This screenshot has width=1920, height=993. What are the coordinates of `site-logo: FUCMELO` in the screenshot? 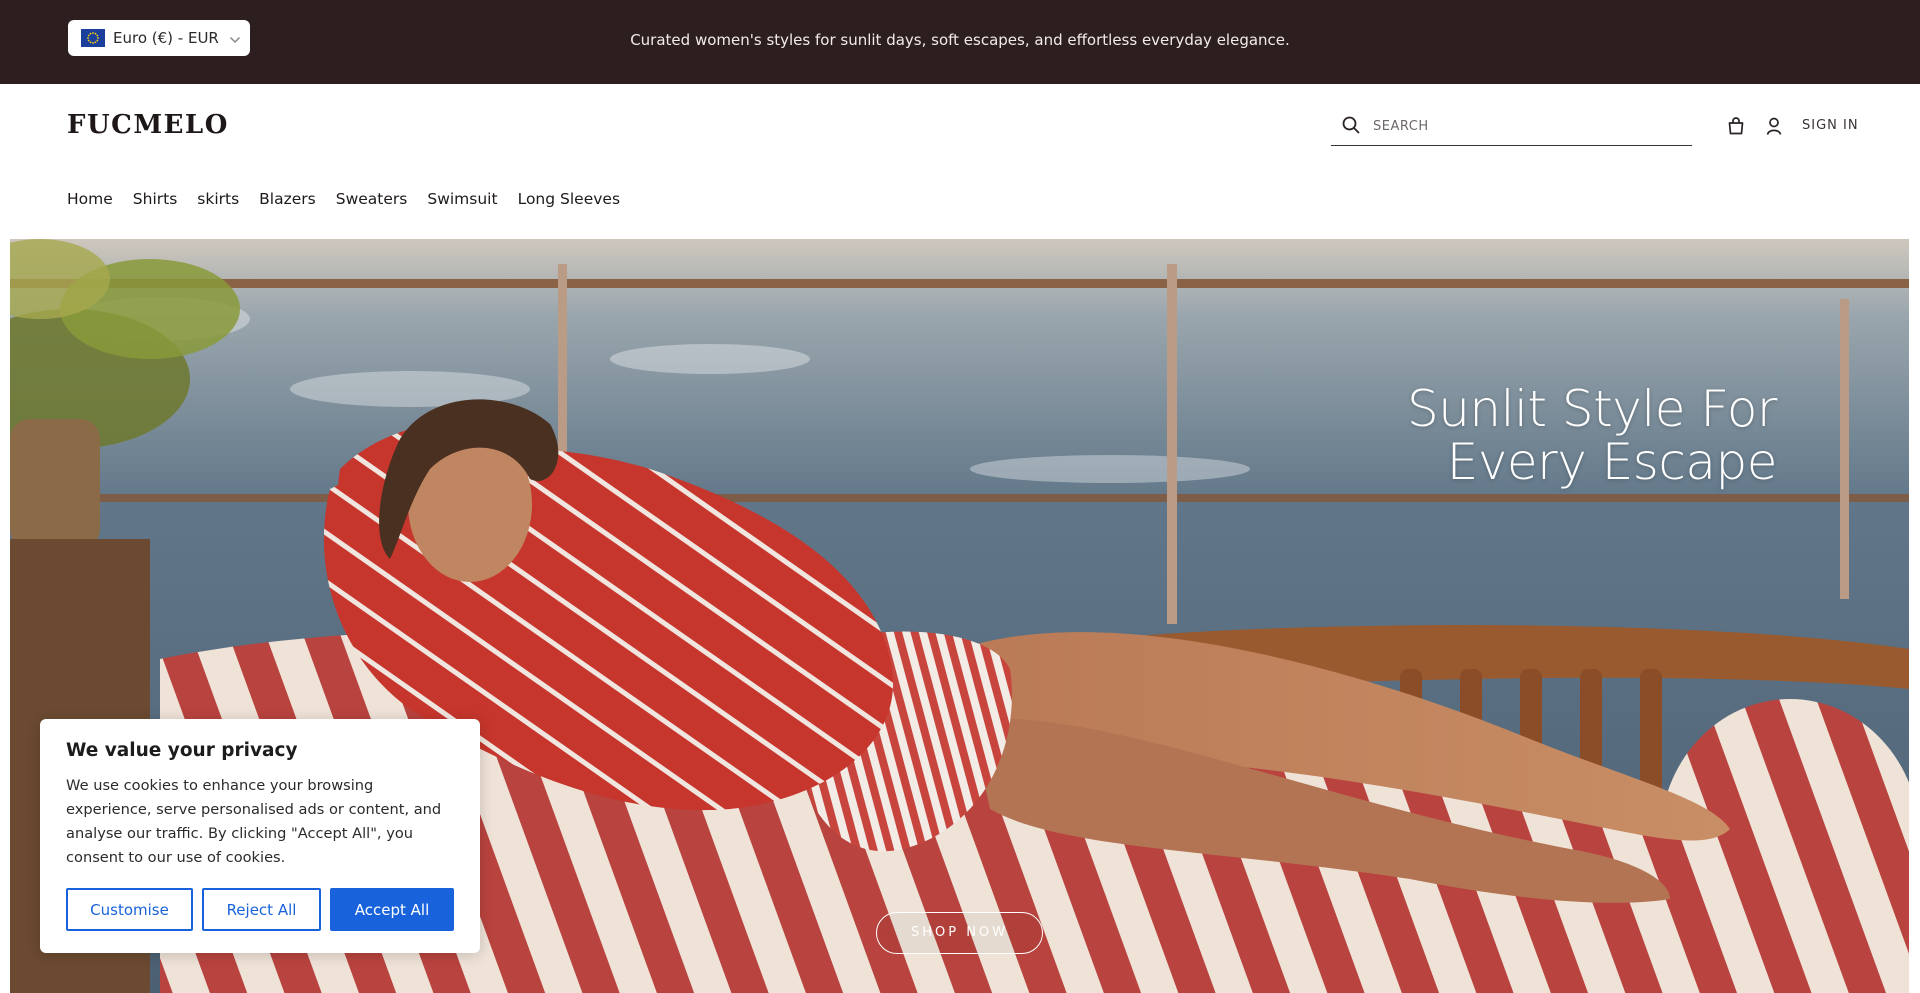 It's located at (148, 125).